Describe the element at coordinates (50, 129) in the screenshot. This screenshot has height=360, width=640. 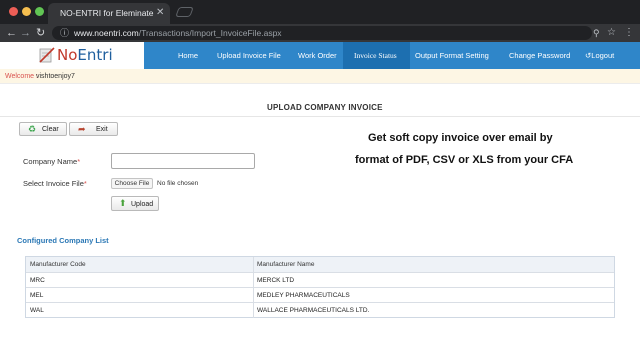
I see `clear-button-label: Clear` at that location.